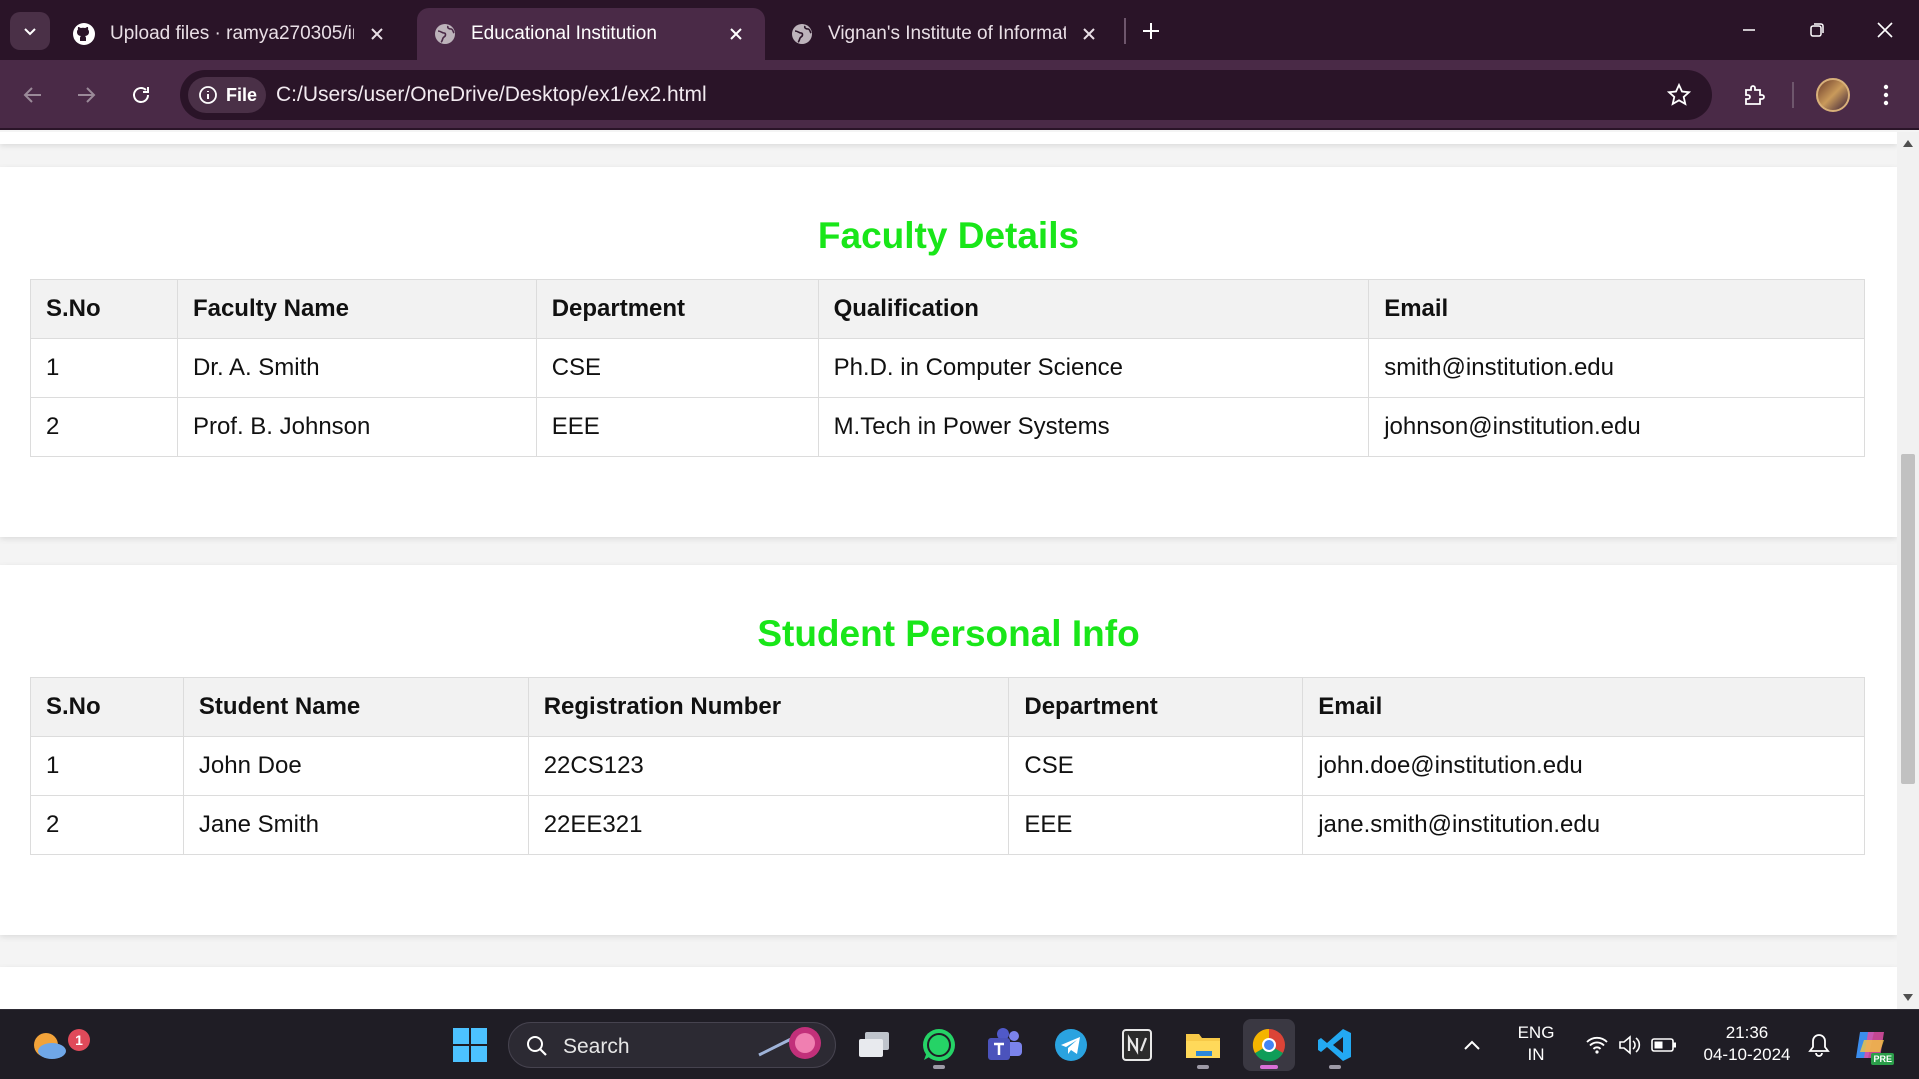 This screenshot has width=1919, height=1079. I want to click on chevron-up-icon, so click(1472, 1045).